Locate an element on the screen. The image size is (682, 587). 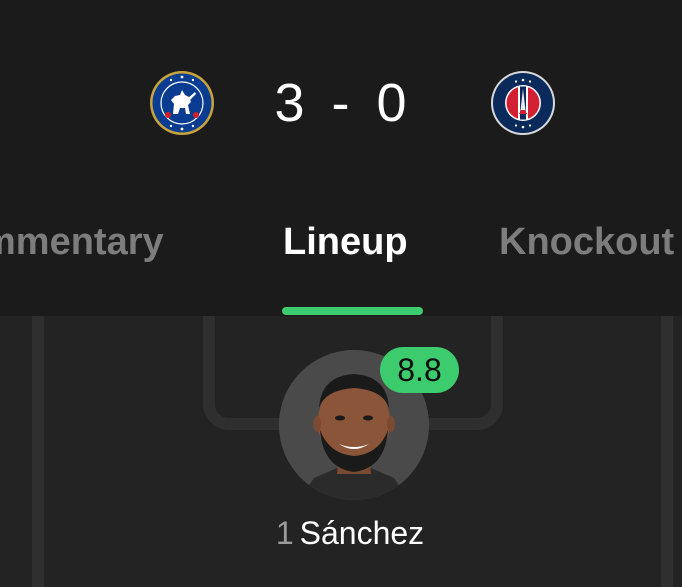
player-shirt-number: 1 is located at coordinates (284, 533).